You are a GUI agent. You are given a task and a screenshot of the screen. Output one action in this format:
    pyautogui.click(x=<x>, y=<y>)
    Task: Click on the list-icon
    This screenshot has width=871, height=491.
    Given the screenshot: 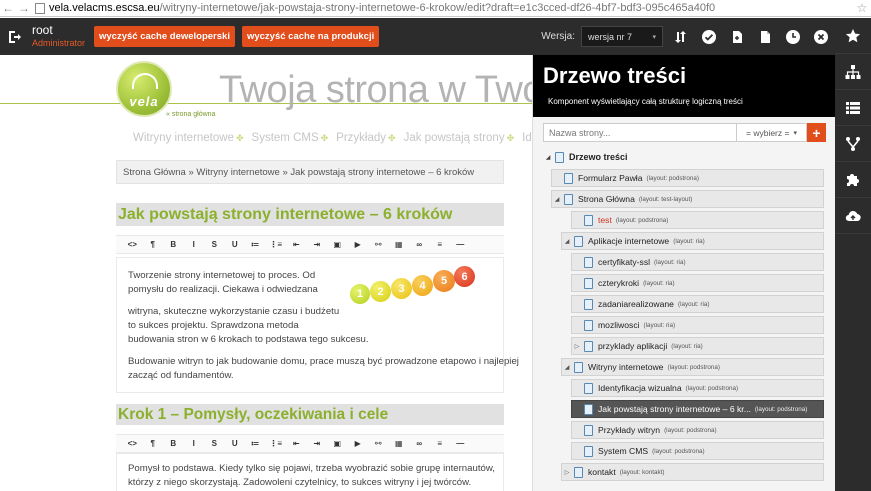 What is the action you would take?
    pyautogui.click(x=853, y=108)
    